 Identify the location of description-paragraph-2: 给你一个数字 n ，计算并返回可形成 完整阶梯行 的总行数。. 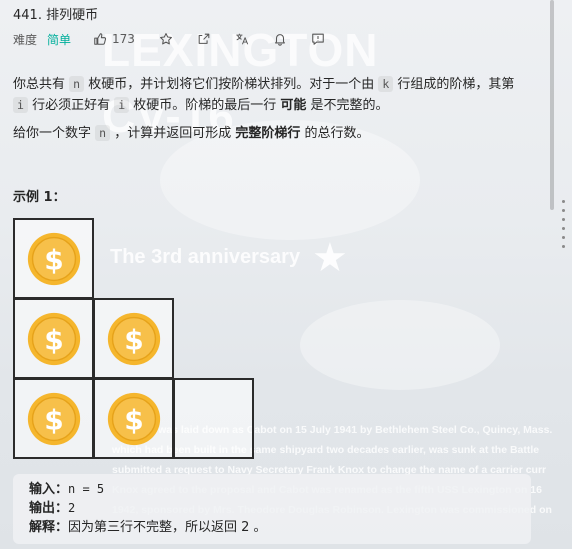
(191, 133).